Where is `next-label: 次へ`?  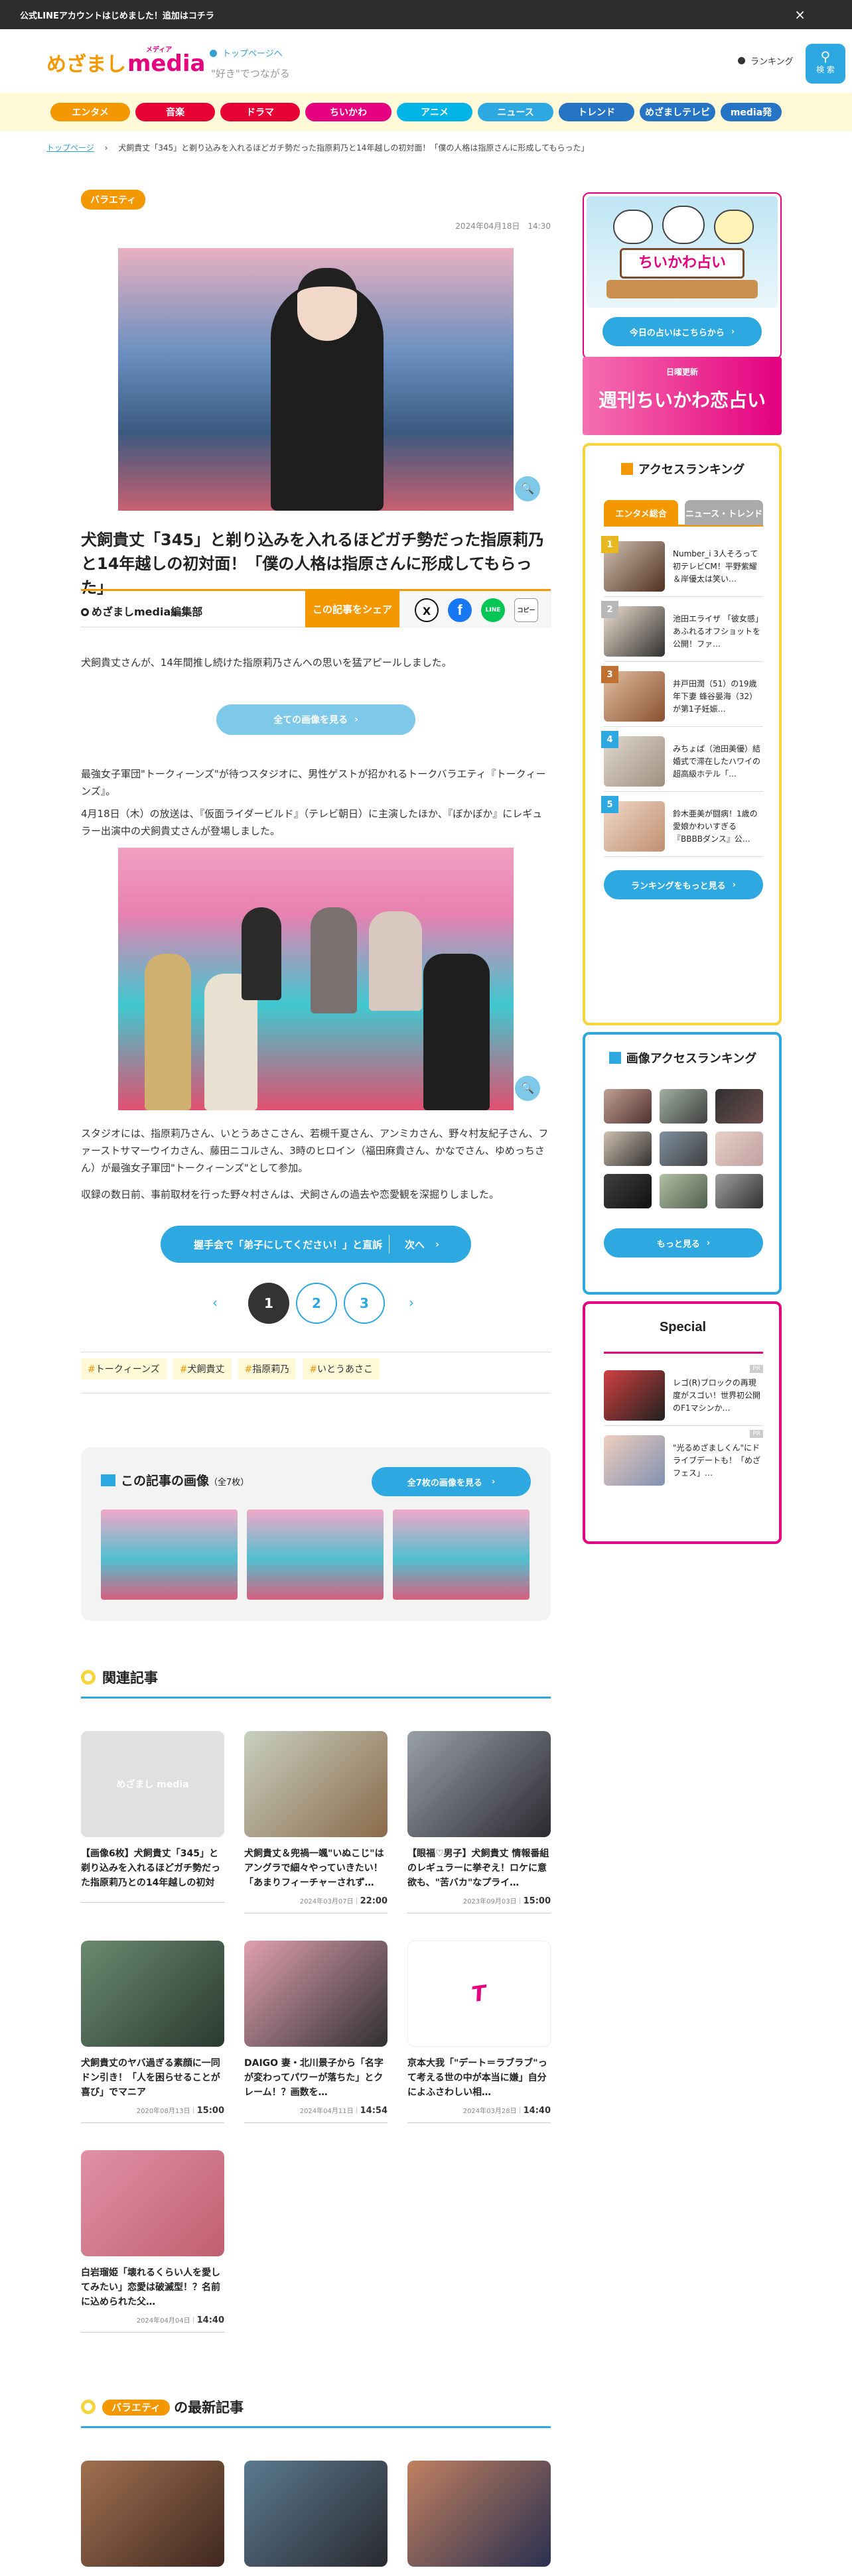 next-label: 次へ is located at coordinates (415, 1245).